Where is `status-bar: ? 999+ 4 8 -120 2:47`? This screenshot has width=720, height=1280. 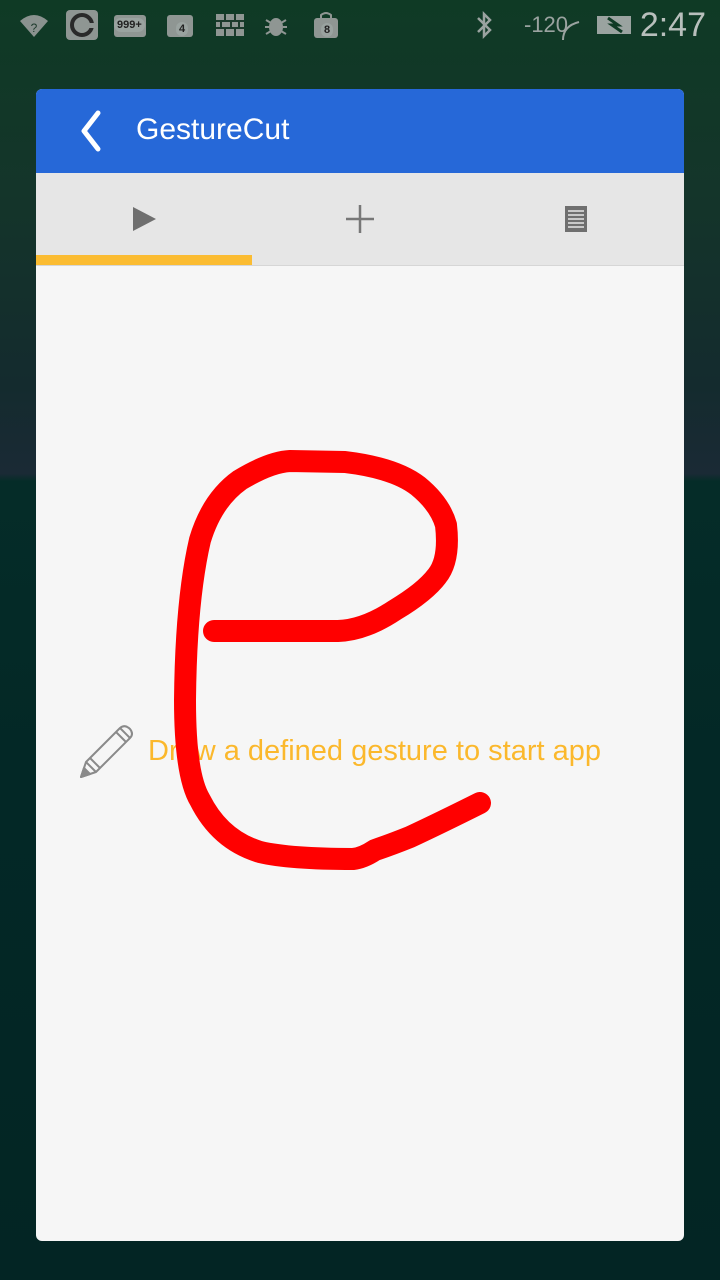
status-bar: ? 999+ 4 8 -120 2:47 is located at coordinates (360, 25).